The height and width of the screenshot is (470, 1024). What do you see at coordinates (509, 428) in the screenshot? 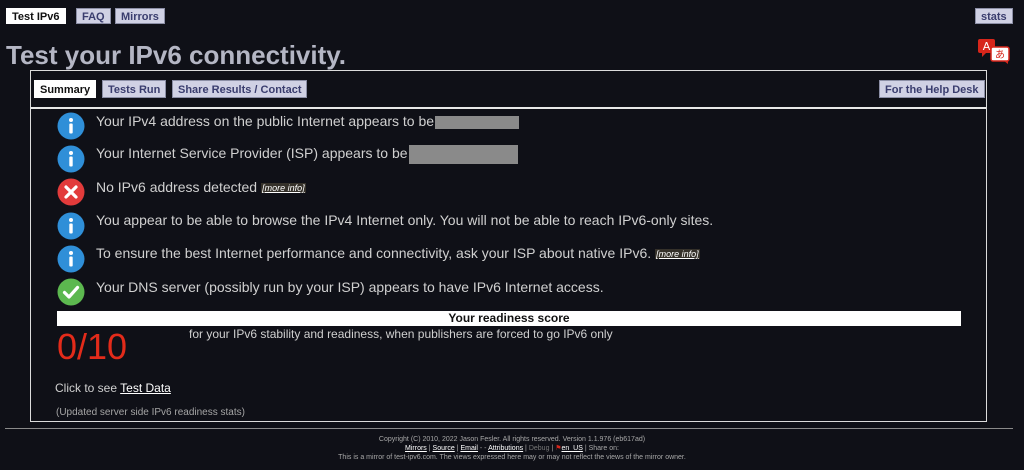
I see `footer-divider` at bounding box center [509, 428].